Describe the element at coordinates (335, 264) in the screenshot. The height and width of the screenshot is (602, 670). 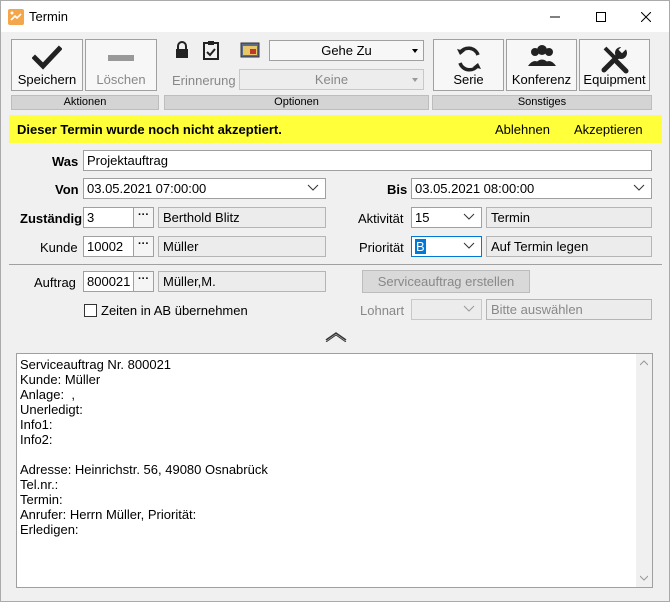
I see `section-divider` at that location.